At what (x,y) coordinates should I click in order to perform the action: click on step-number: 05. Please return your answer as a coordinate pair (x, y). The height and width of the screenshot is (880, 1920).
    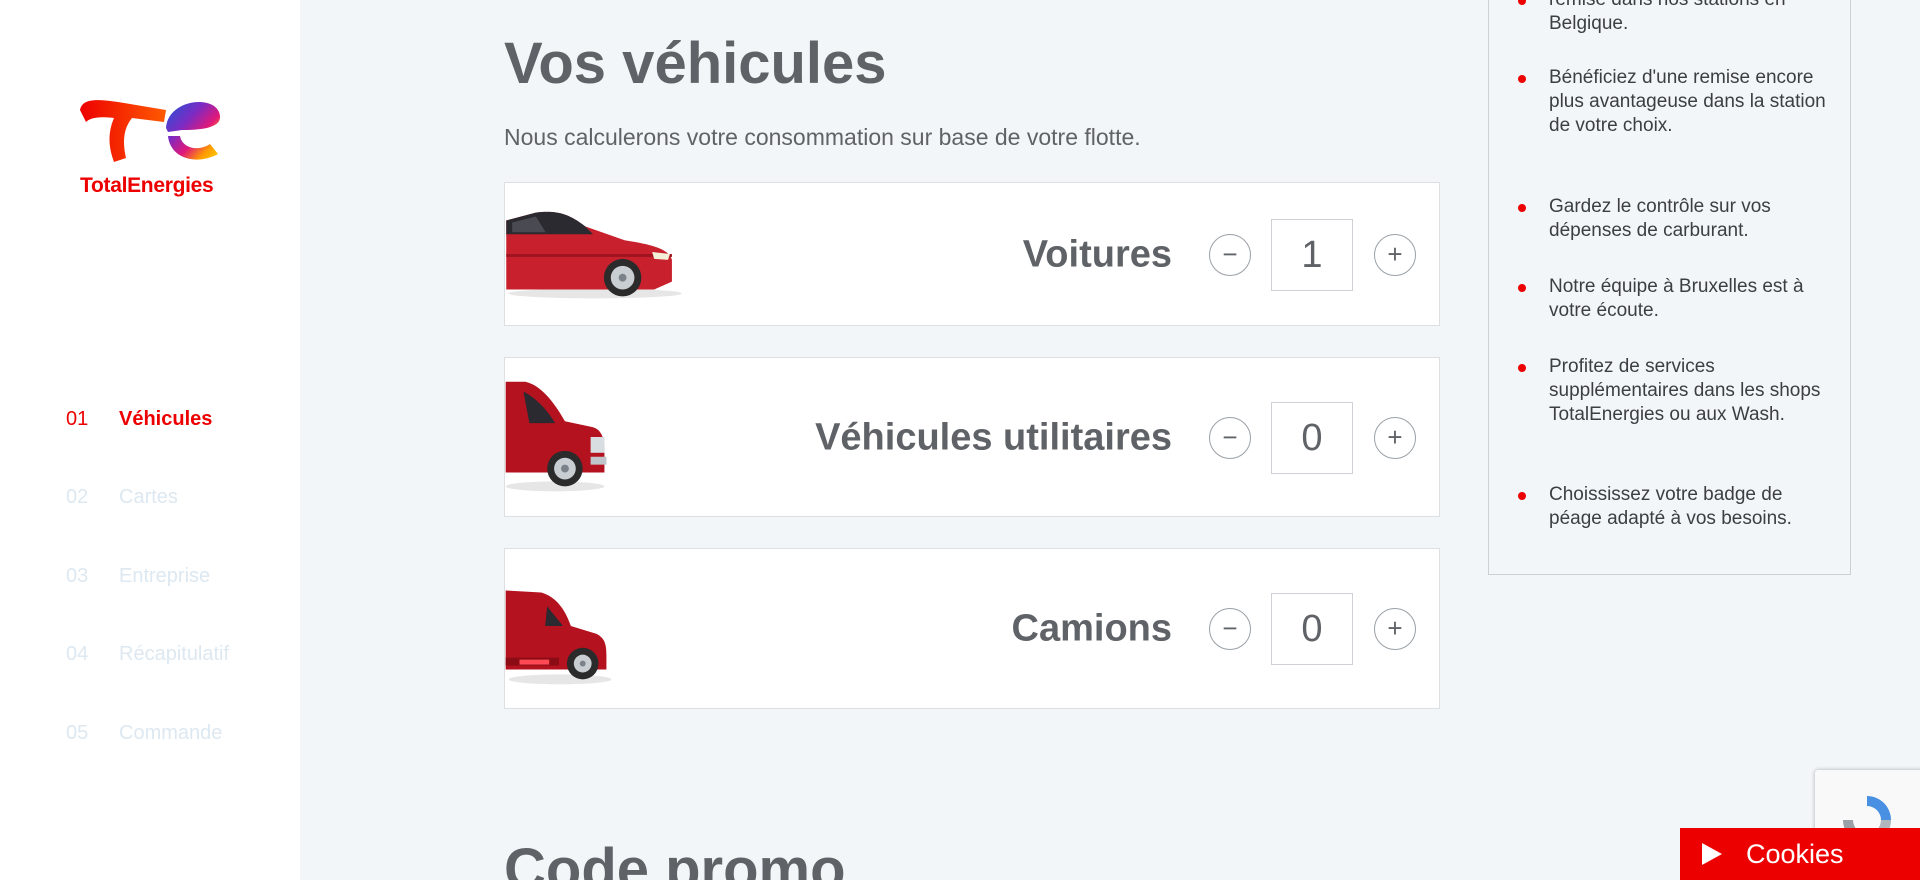
    Looking at the image, I should click on (77, 732).